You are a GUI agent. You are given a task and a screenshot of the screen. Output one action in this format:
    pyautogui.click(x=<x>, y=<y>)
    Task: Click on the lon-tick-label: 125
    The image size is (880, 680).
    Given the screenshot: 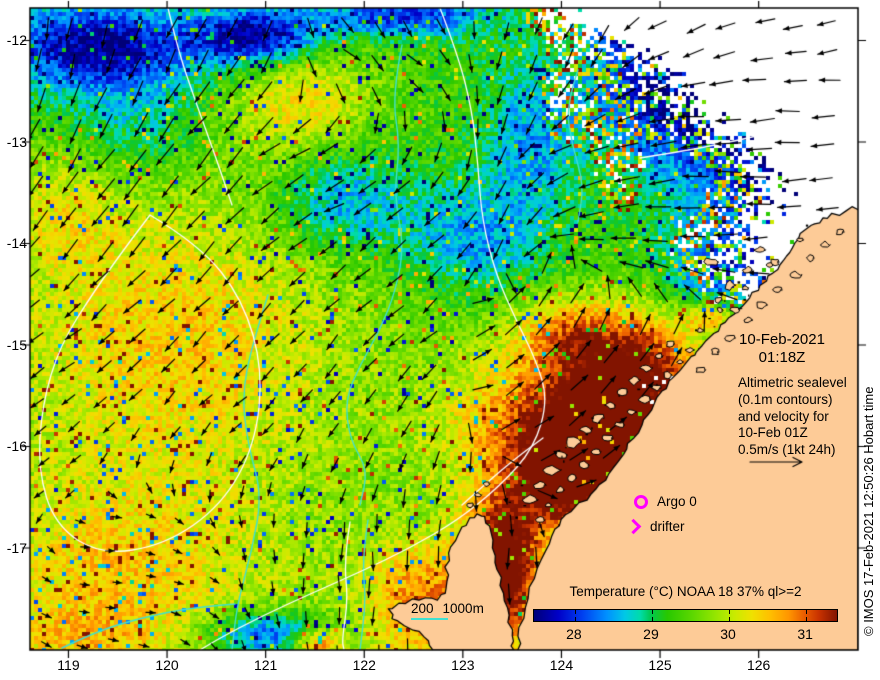 What is the action you would take?
    pyautogui.click(x=660, y=665)
    